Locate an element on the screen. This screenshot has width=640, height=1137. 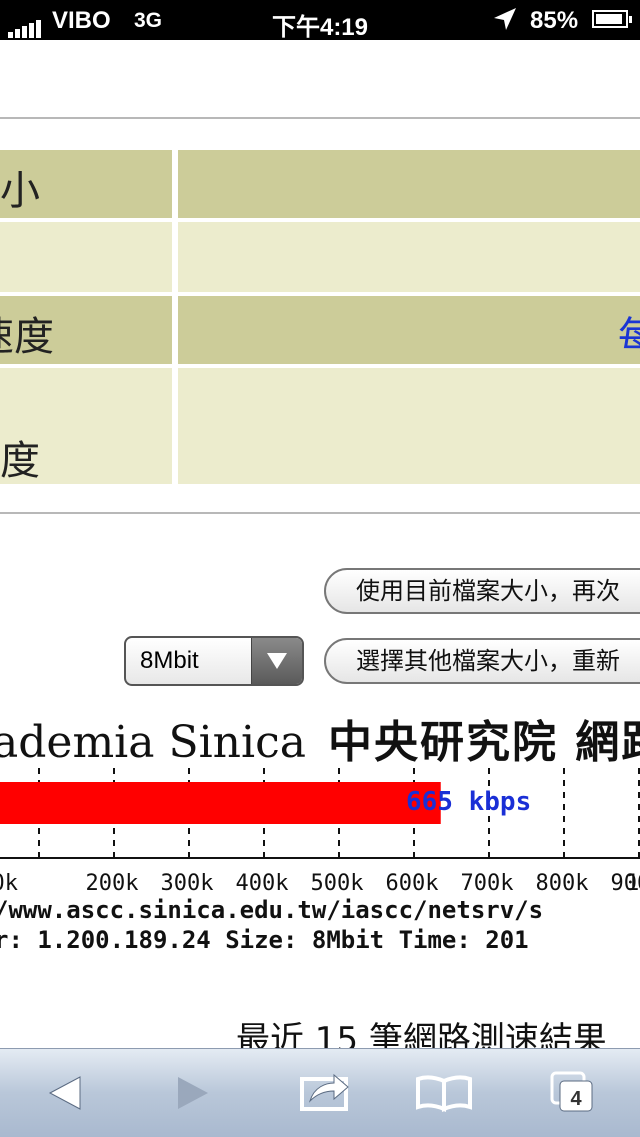
speed-link: 每 is located at coordinates (629, 333).